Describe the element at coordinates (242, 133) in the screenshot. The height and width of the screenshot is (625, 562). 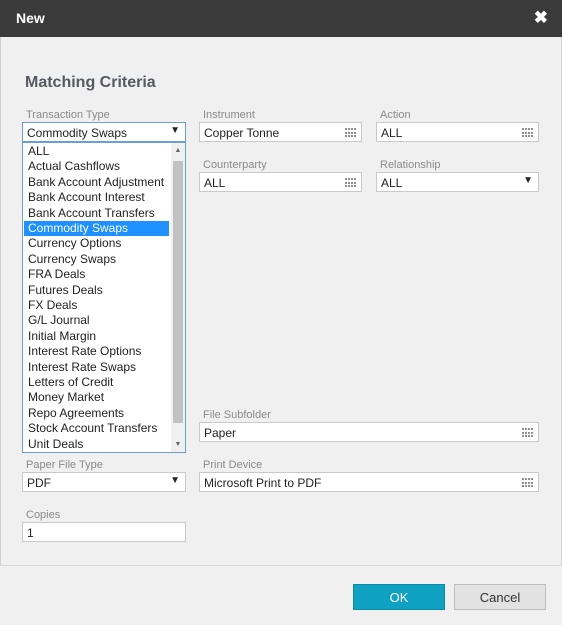
I see `instrument-value: Copper Tonne` at that location.